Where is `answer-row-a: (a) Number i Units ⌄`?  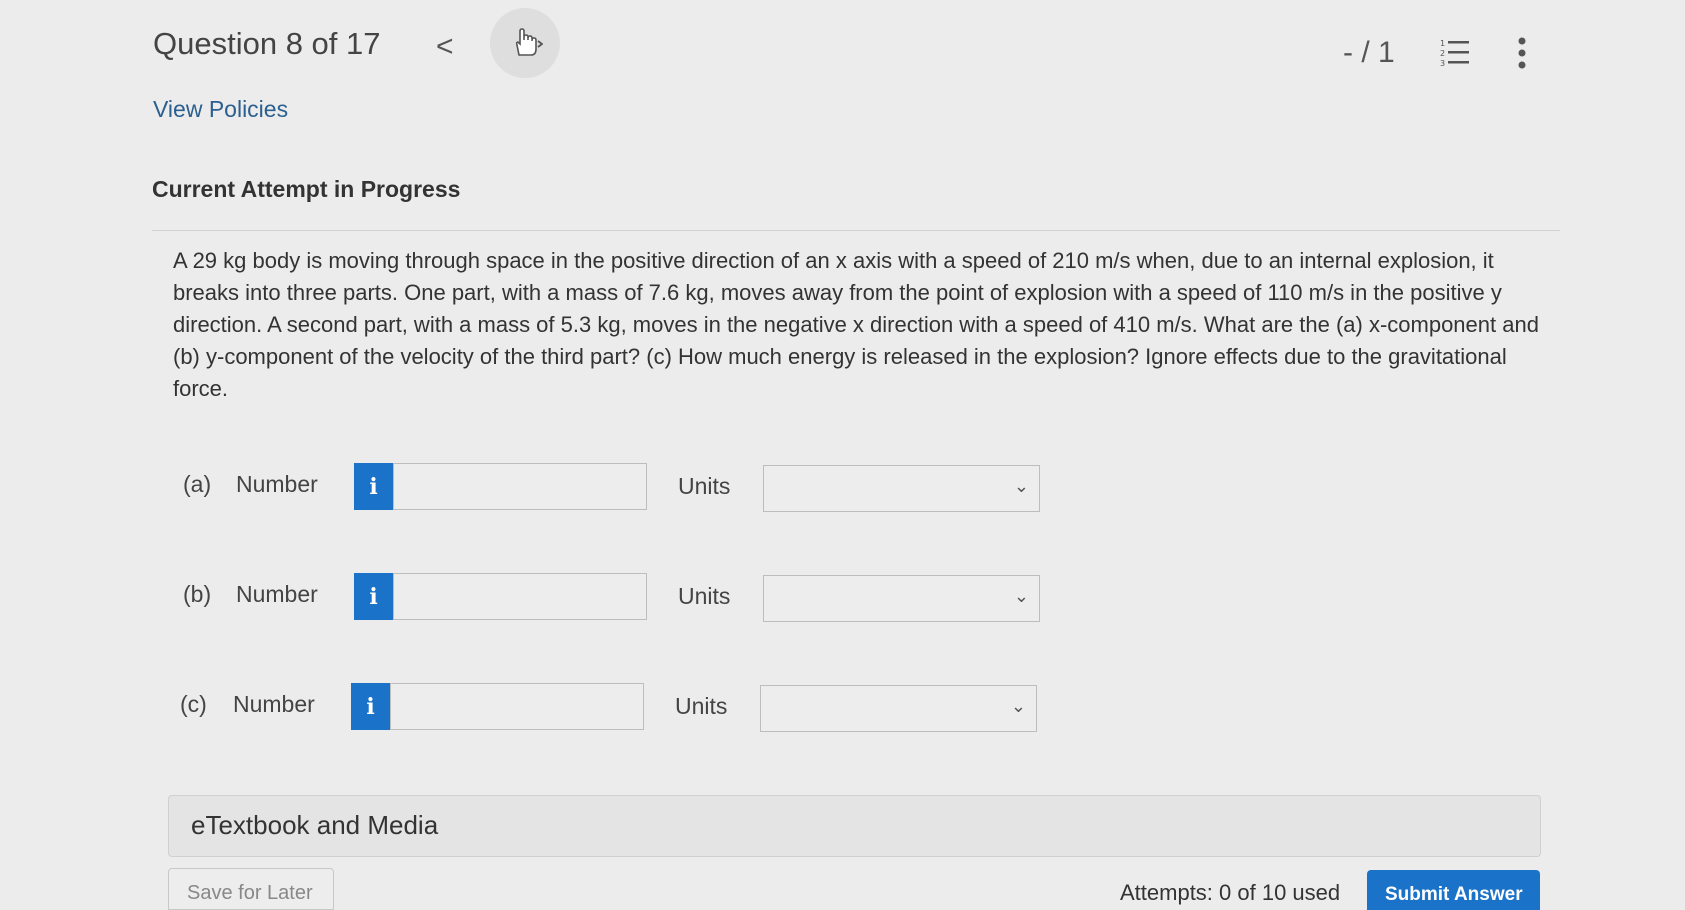
answer-row-a: (a) Number i Units ⌄ is located at coordinates (550, 488).